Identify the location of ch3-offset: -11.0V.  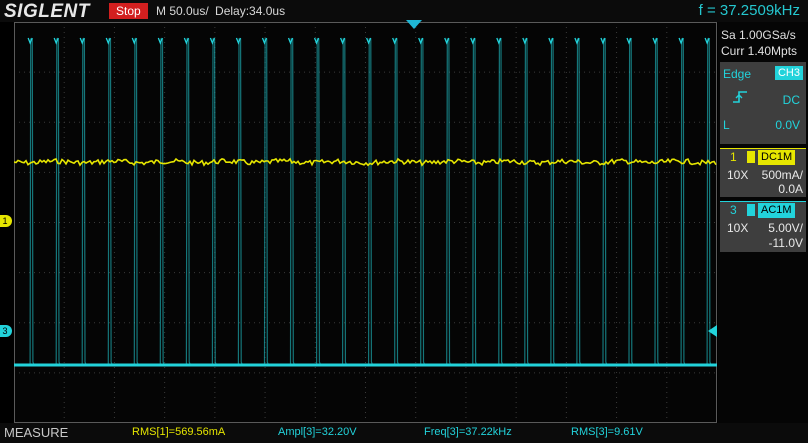
(785, 243).